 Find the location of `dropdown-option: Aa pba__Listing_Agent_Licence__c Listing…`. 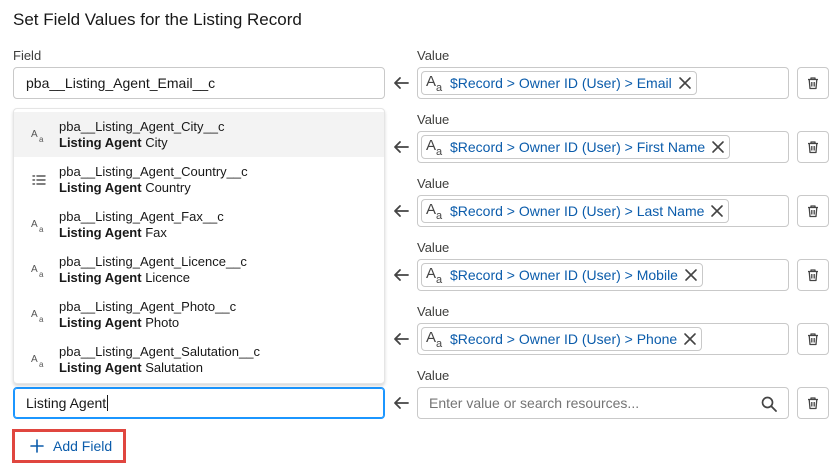

dropdown-option: Aa pba__Listing_Agent_Licence__c Listing… is located at coordinates (199, 269).